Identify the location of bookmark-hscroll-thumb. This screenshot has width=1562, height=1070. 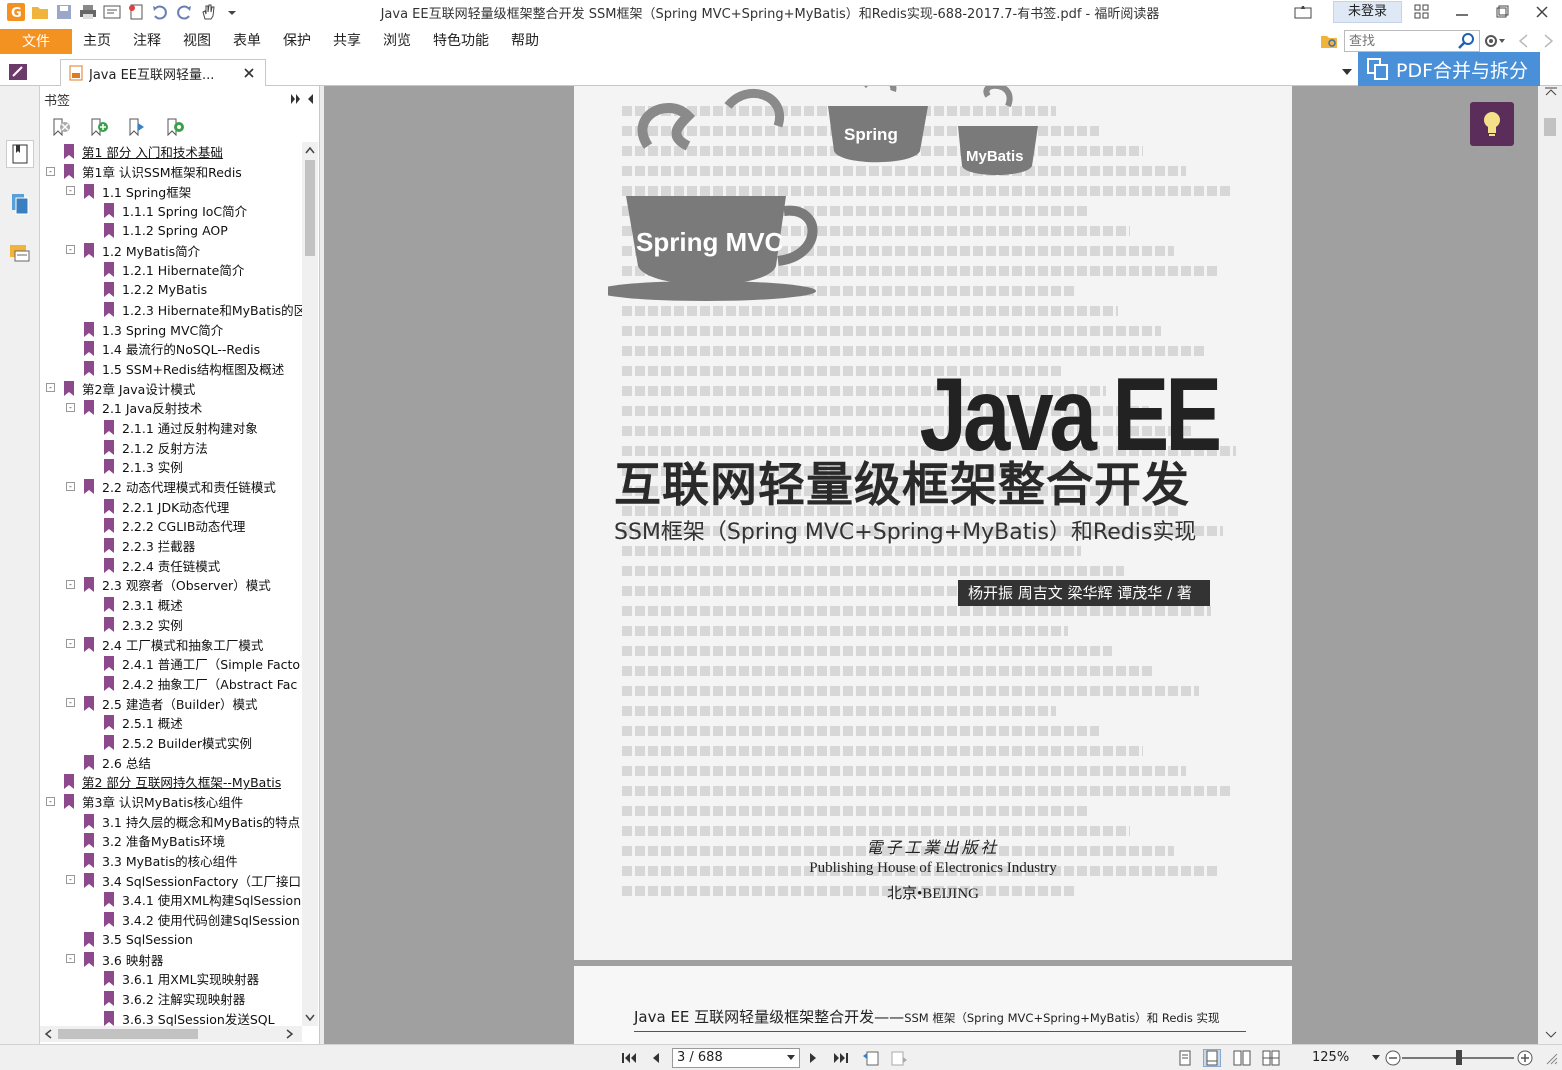
(128, 1034).